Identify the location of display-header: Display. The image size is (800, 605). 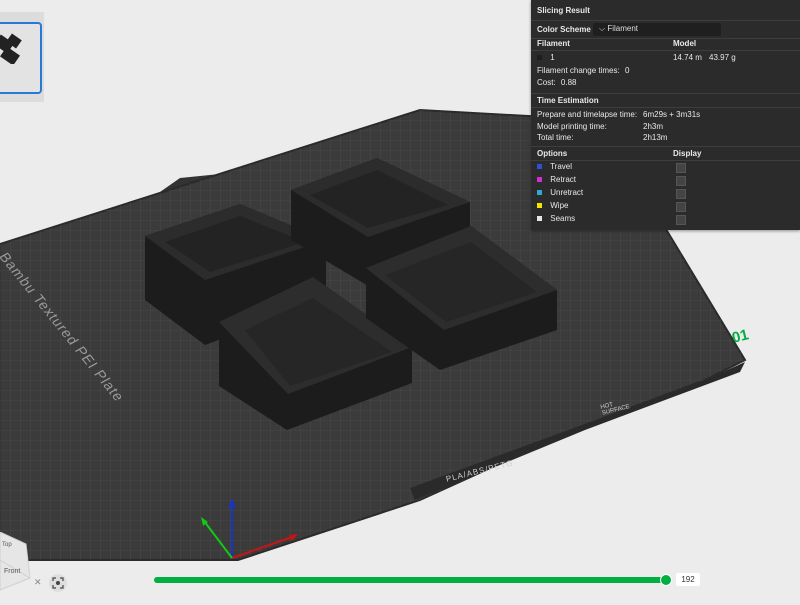
(687, 153).